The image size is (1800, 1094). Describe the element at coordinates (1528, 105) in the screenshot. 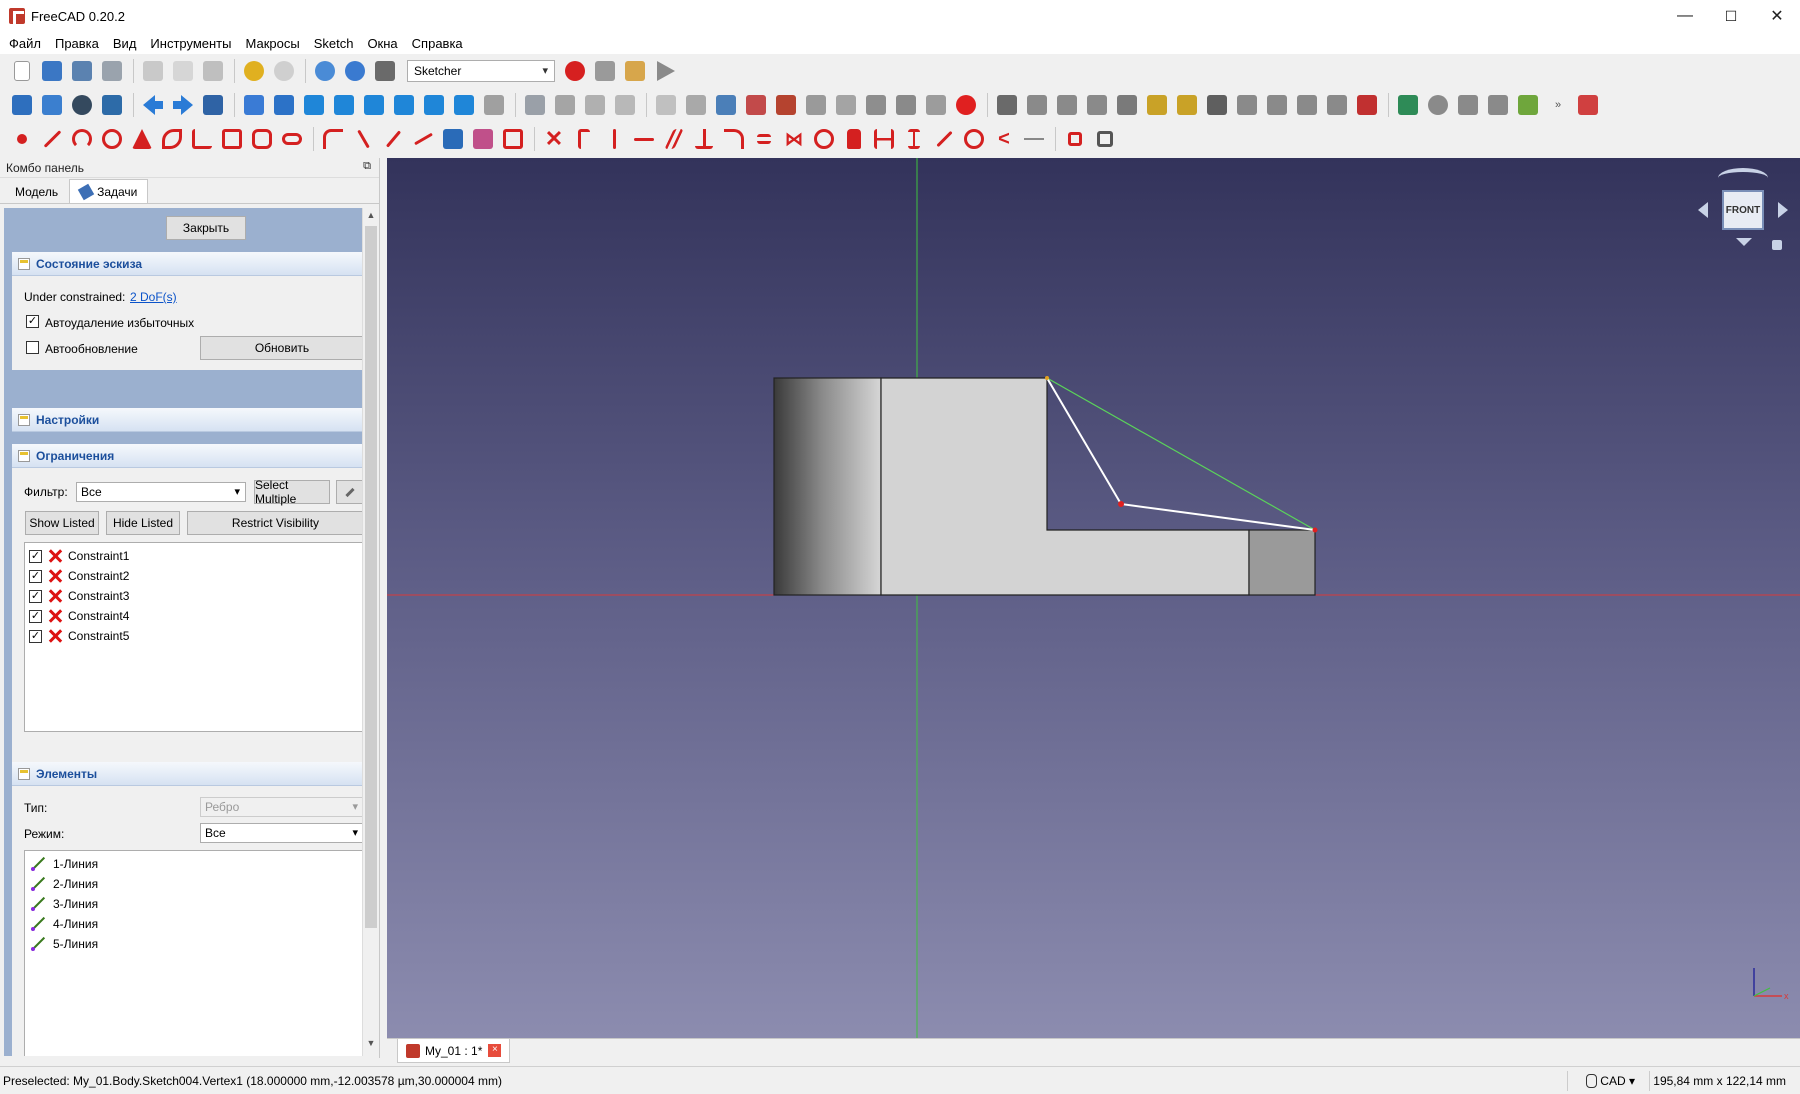

I see `increase-knot-icon` at that location.